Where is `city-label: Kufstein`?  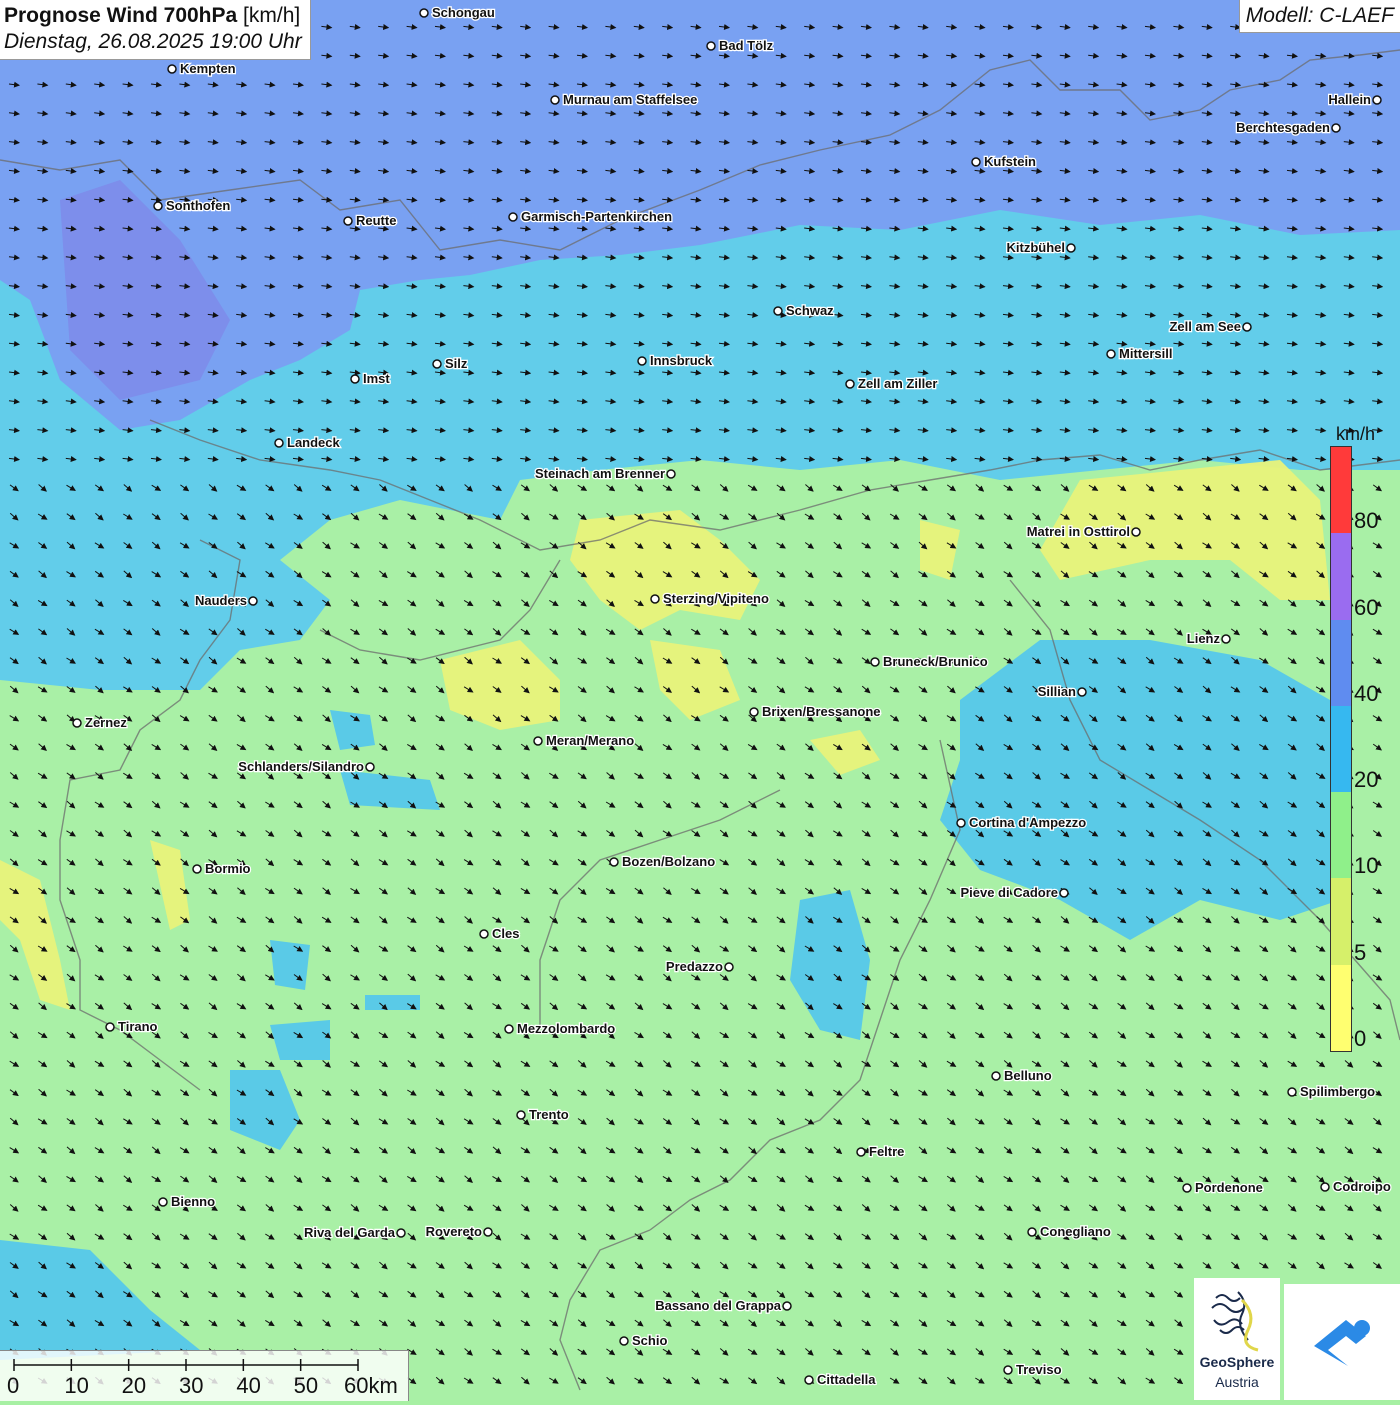 city-label: Kufstein is located at coordinates (1010, 161).